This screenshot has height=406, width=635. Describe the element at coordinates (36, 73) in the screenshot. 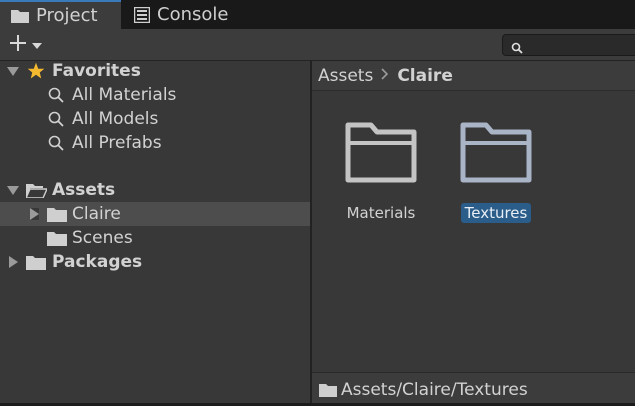

I see `star-icon` at that location.